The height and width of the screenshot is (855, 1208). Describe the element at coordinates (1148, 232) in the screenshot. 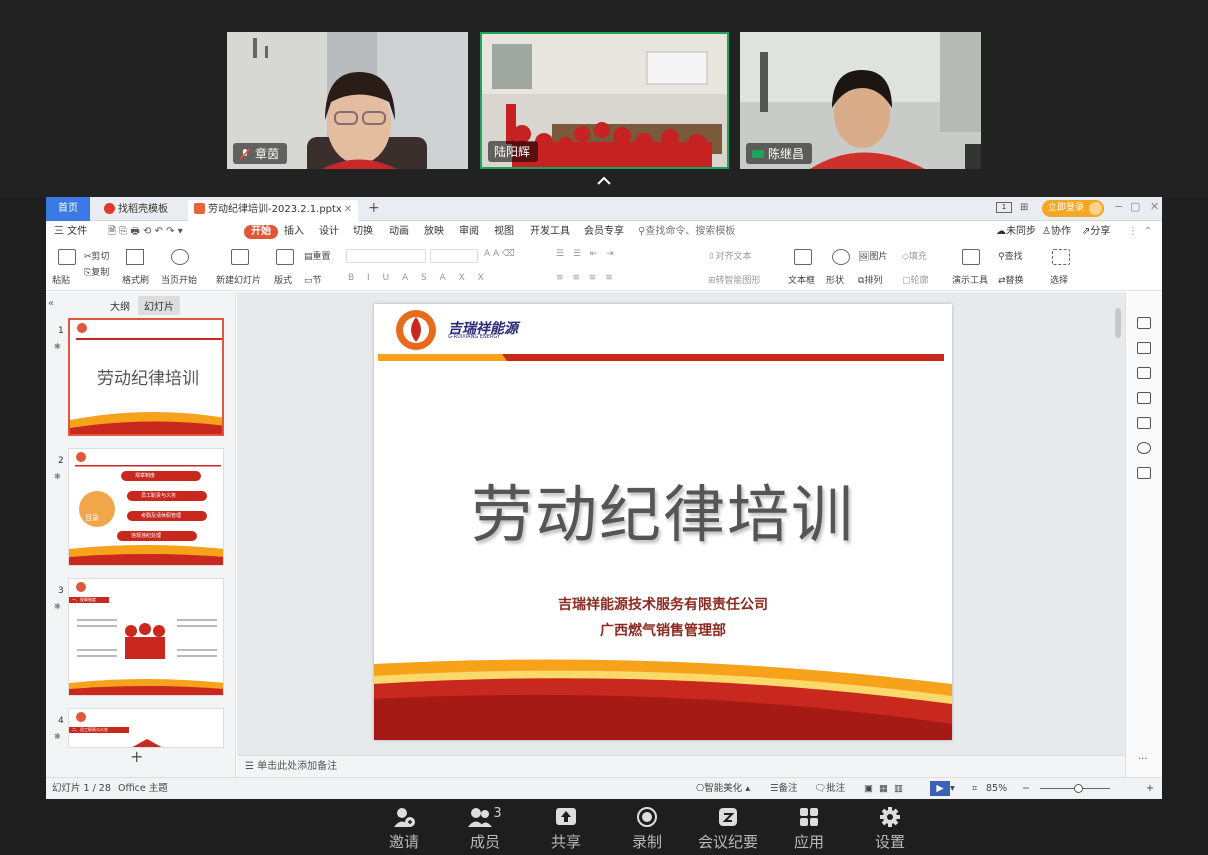

I see `collapse-ribbon-icon: ⌃` at that location.